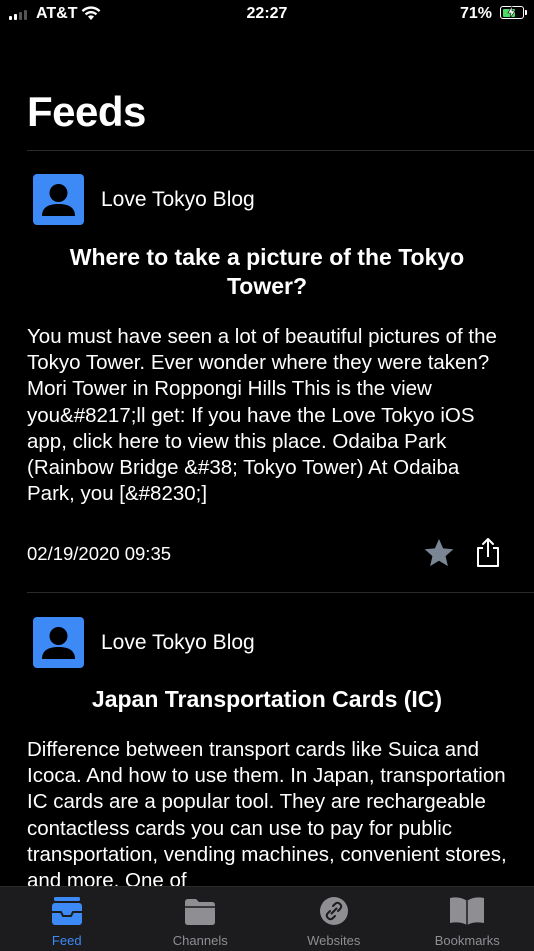 The height and width of the screenshot is (951, 534). What do you see at coordinates (334, 913) in the screenshot?
I see `link-icon` at bounding box center [334, 913].